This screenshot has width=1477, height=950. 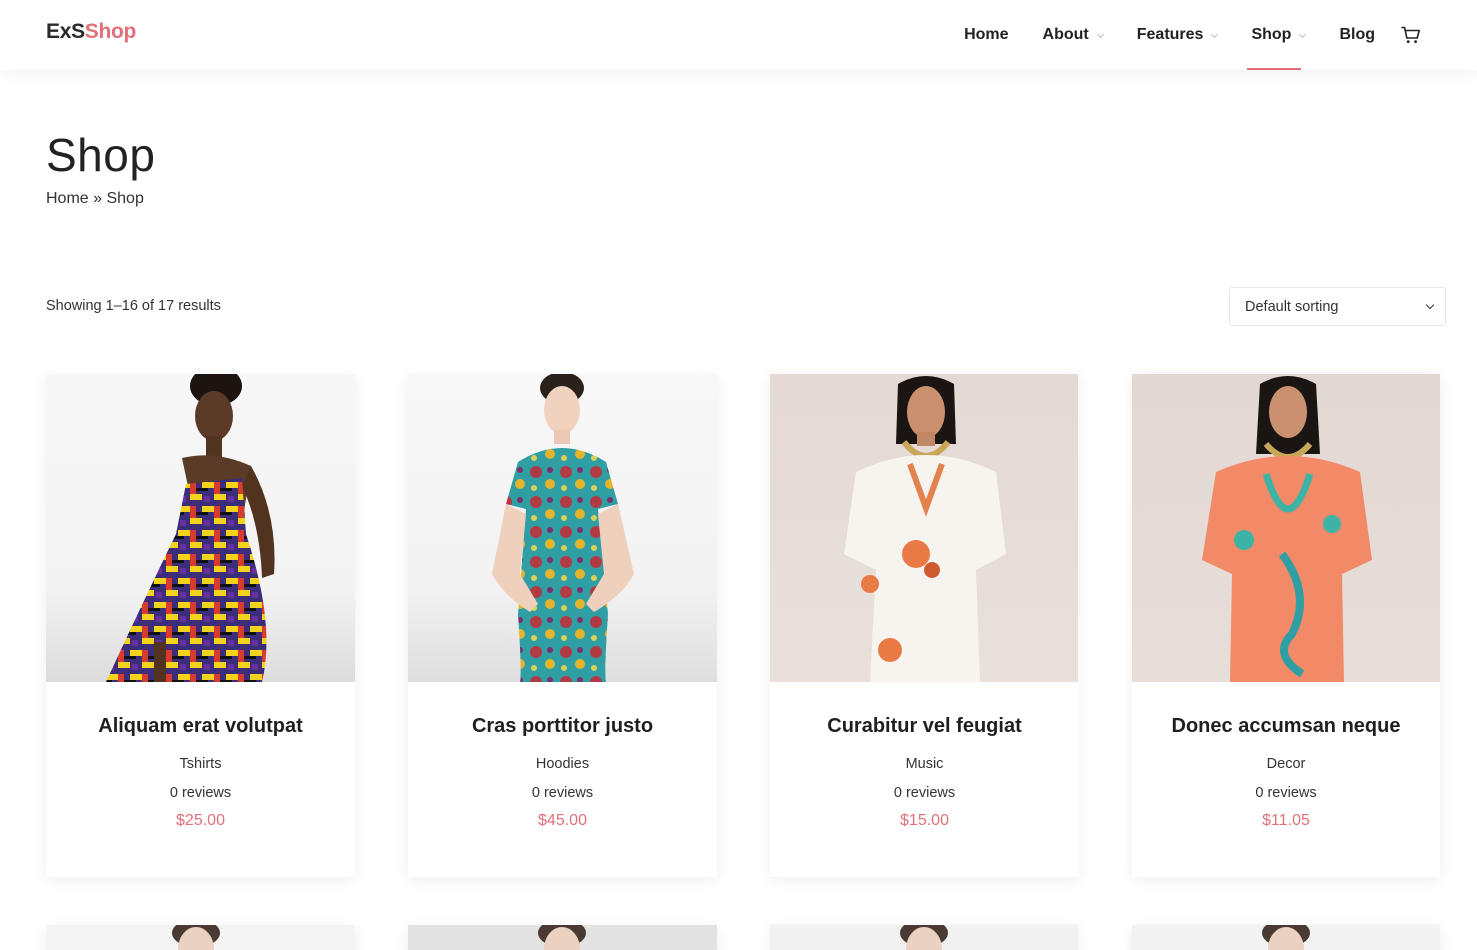 I want to click on nav-item-blog: Blog, so click(x=1357, y=35).